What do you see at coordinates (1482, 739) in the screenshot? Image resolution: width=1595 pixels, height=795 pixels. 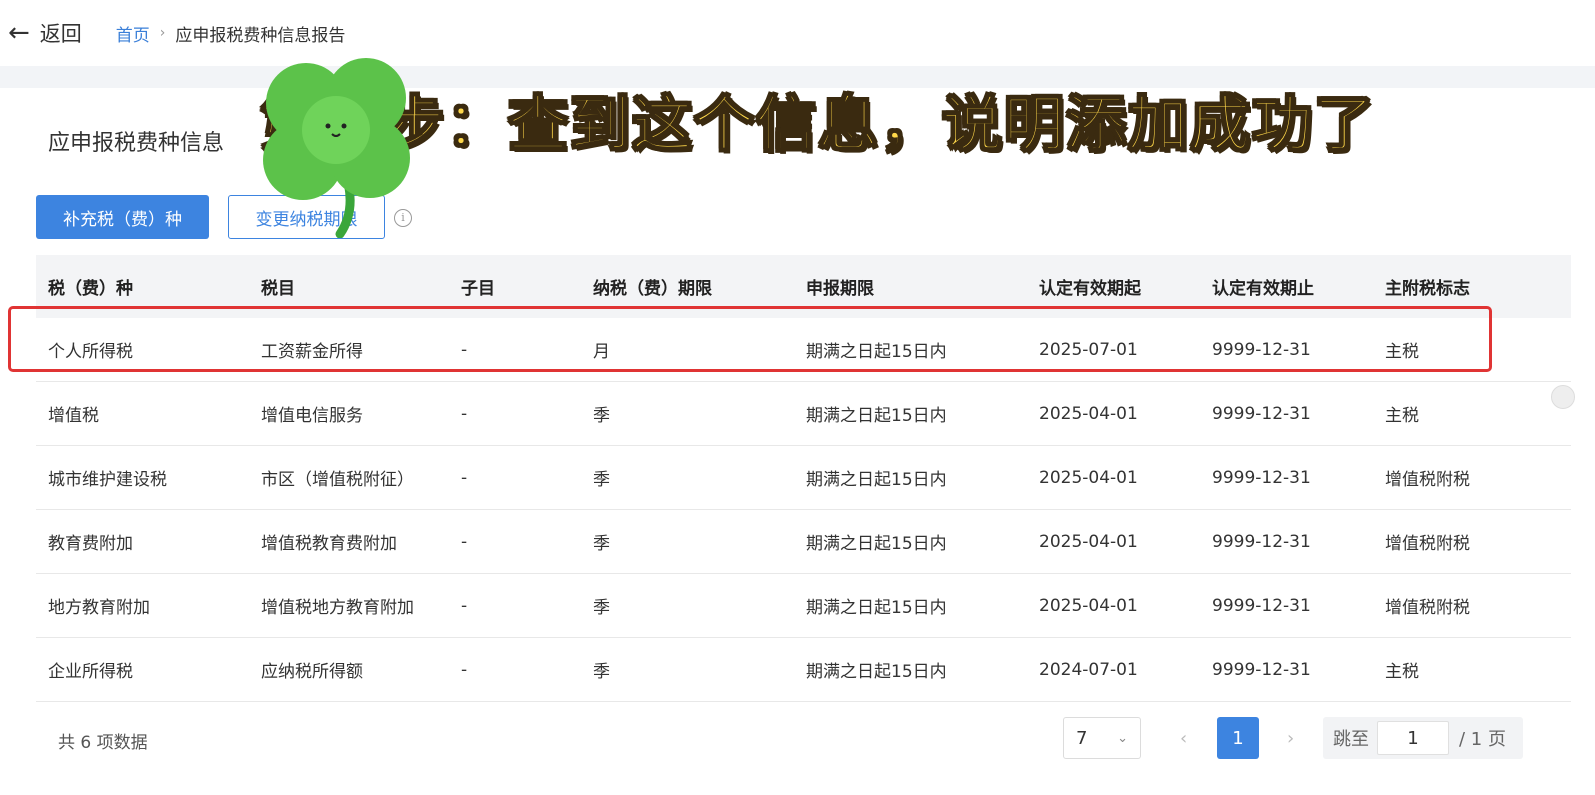 I see `total-pages: / 1 页` at bounding box center [1482, 739].